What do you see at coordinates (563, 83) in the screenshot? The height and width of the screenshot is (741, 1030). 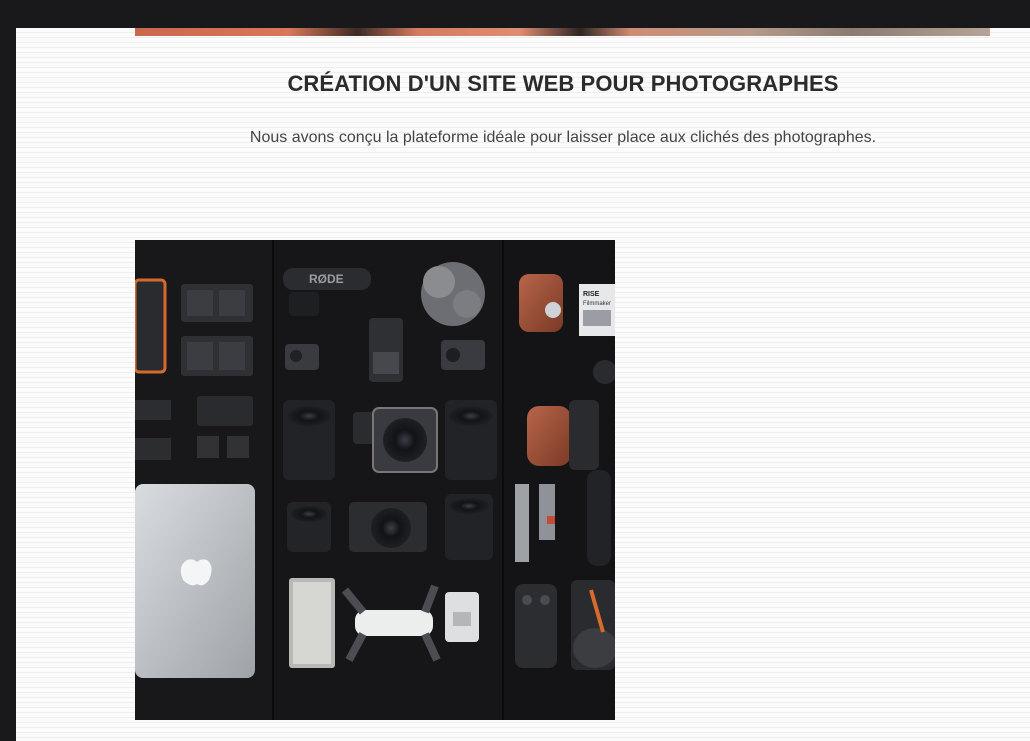 I see `section-title: CRÉATION D'UN SITE WEB POUR PHOTOGRAPHES` at bounding box center [563, 83].